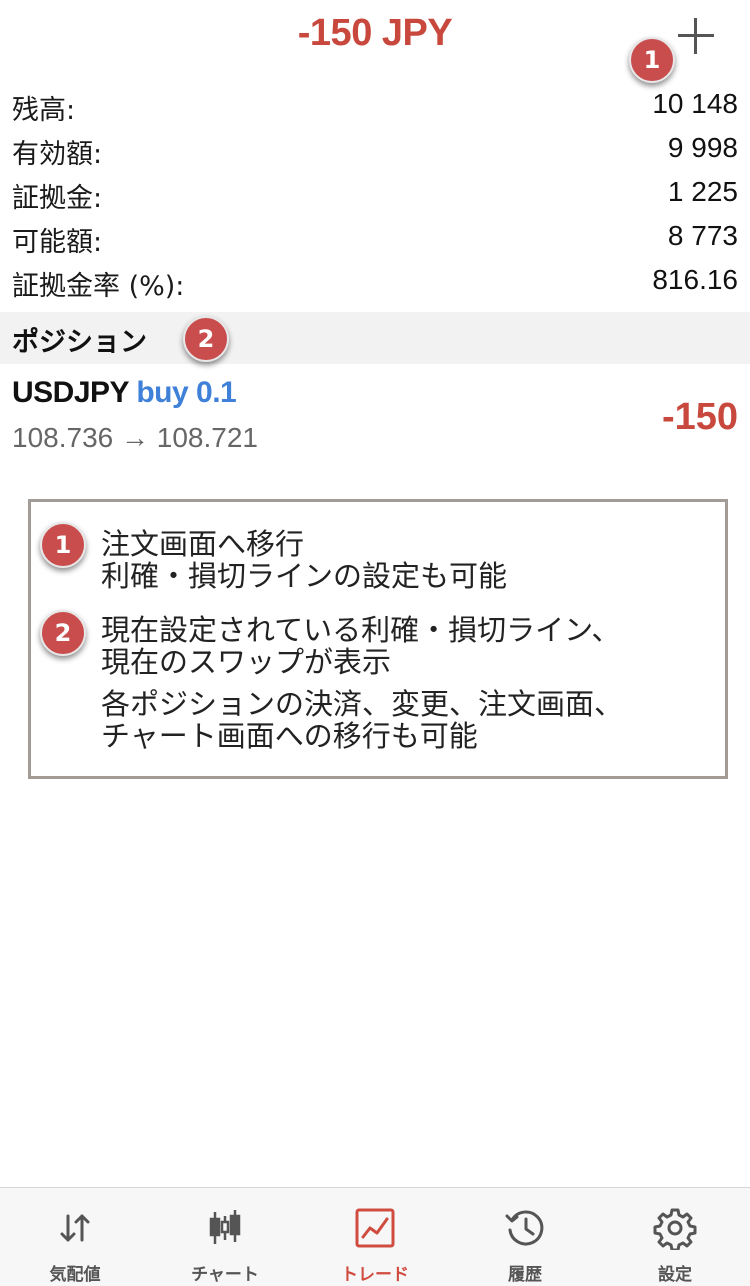 The height and width of the screenshot is (1286, 750). Describe the element at coordinates (289, 736) in the screenshot. I see `note-3-line-2: チャート画面への移行も可能` at that location.